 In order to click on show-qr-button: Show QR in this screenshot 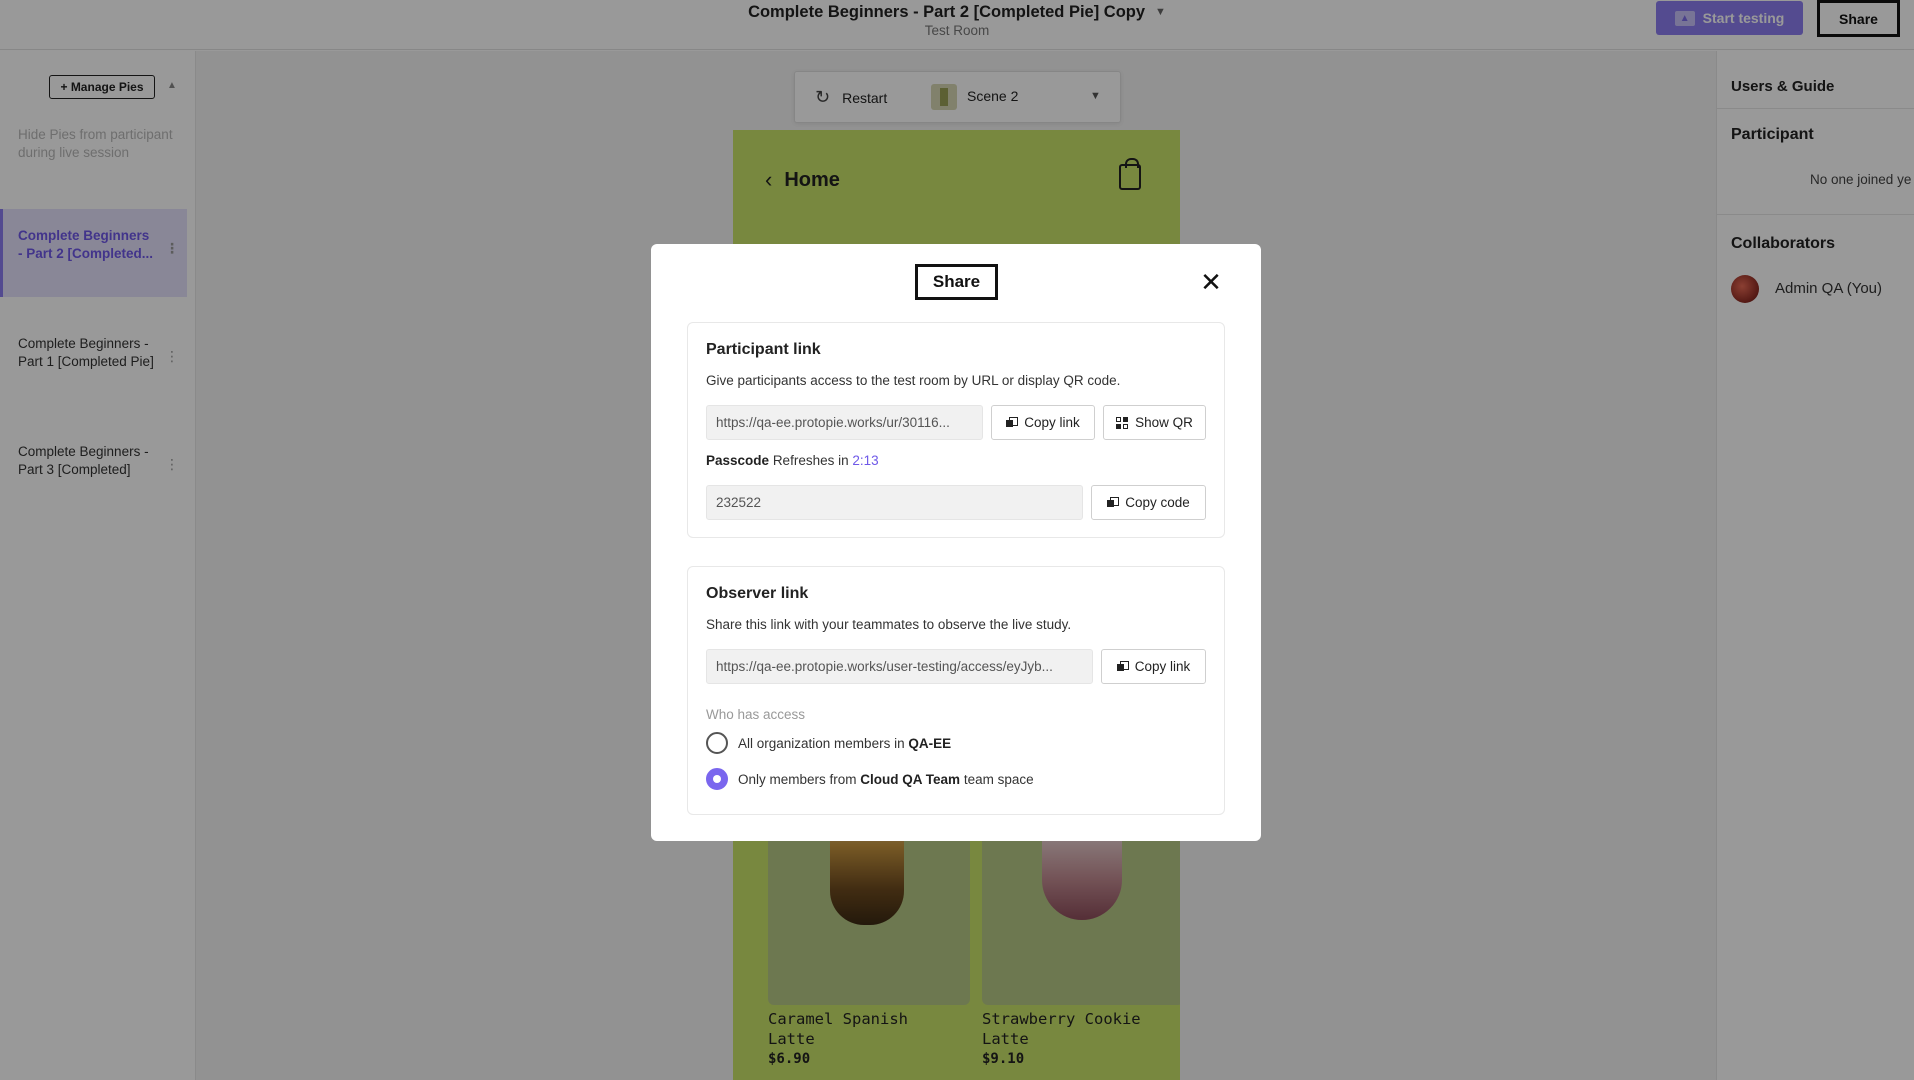, I will do `click(1154, 422)`.